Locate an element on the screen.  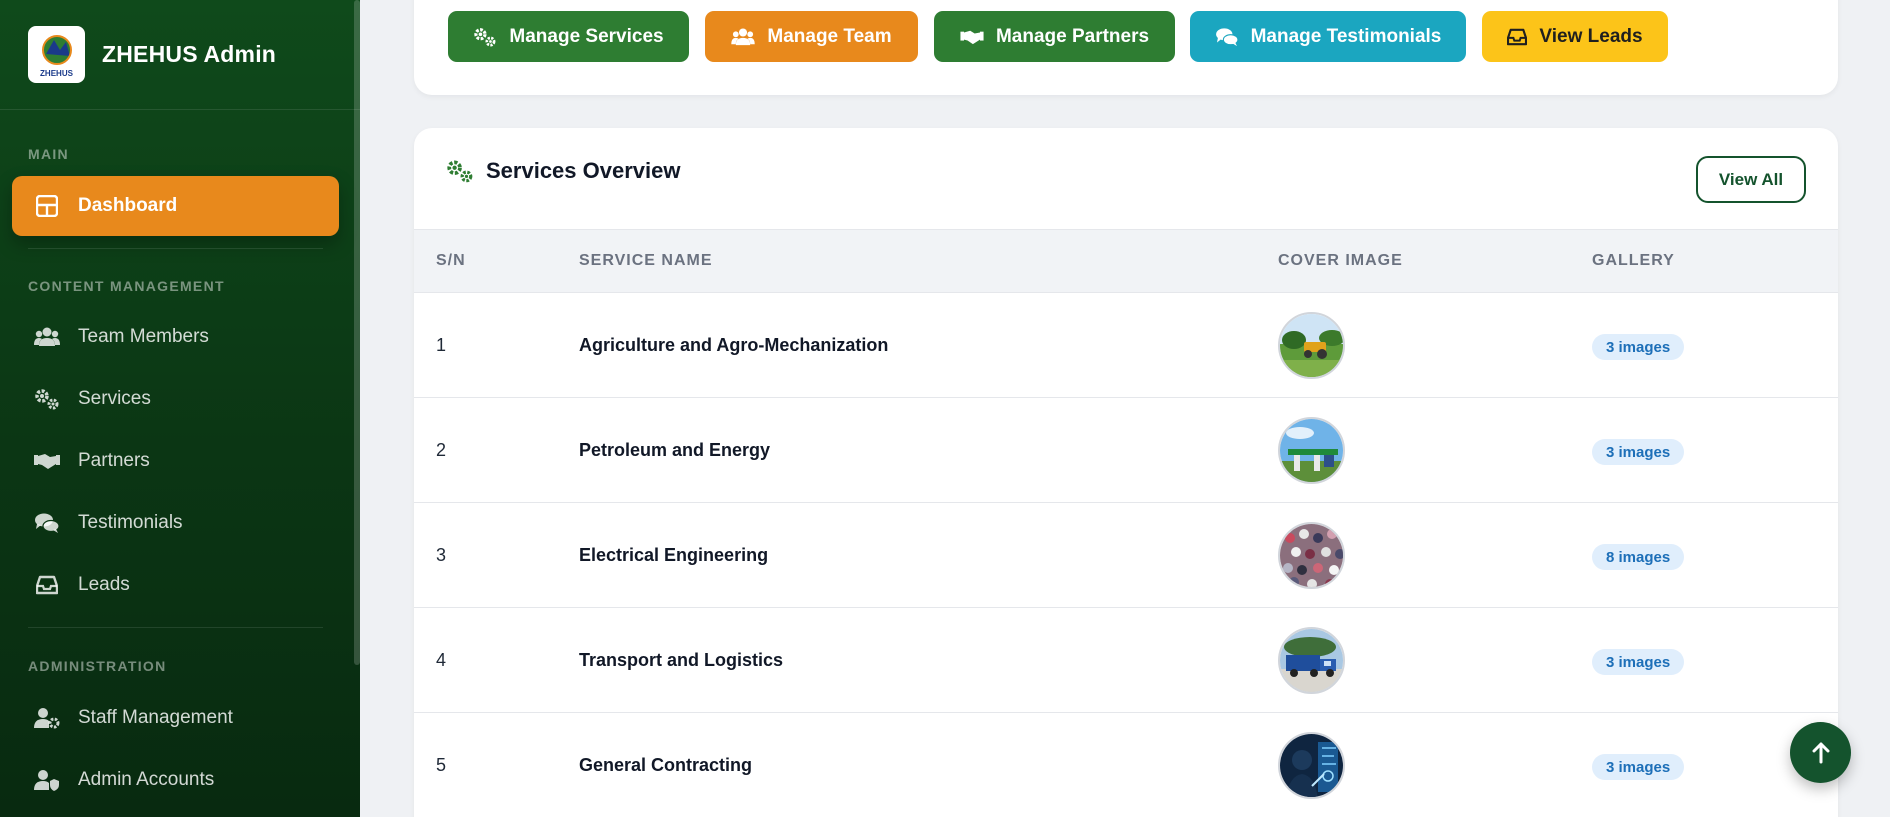
service-name: Petroleum and Energy is located at coordinates (675, 450).